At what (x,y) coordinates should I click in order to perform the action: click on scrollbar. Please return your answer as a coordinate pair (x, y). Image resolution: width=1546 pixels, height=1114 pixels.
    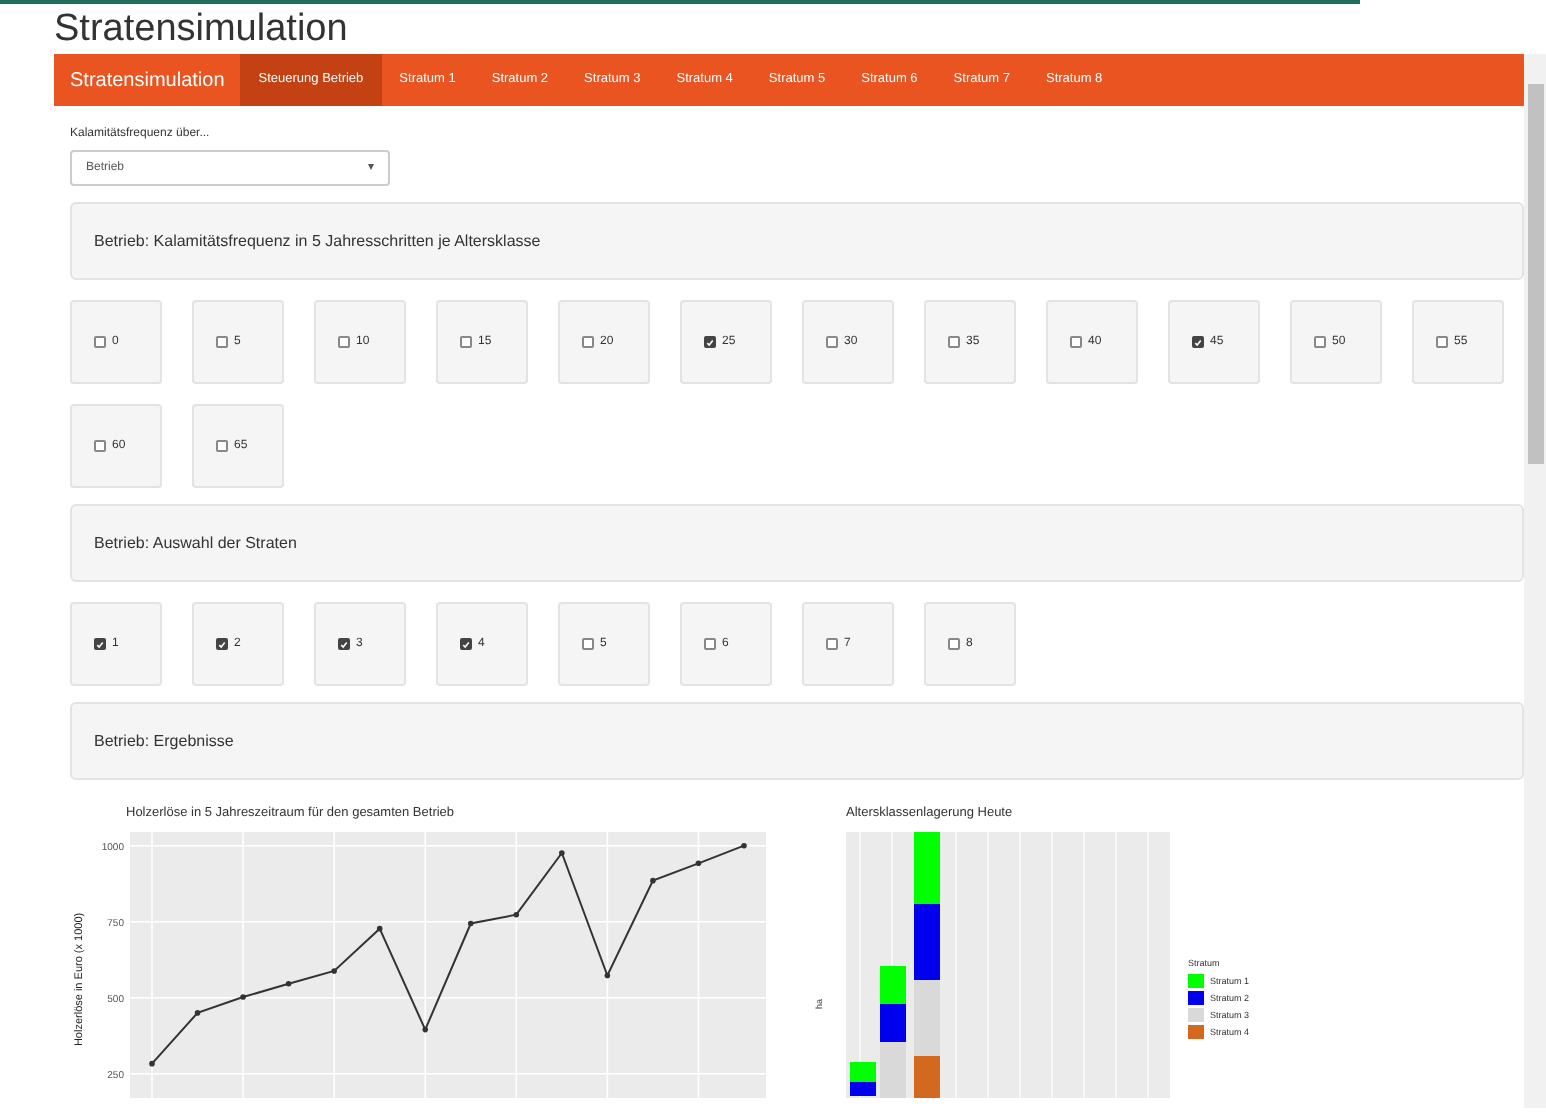
    Looking at the image, I should click on (1535, 581).